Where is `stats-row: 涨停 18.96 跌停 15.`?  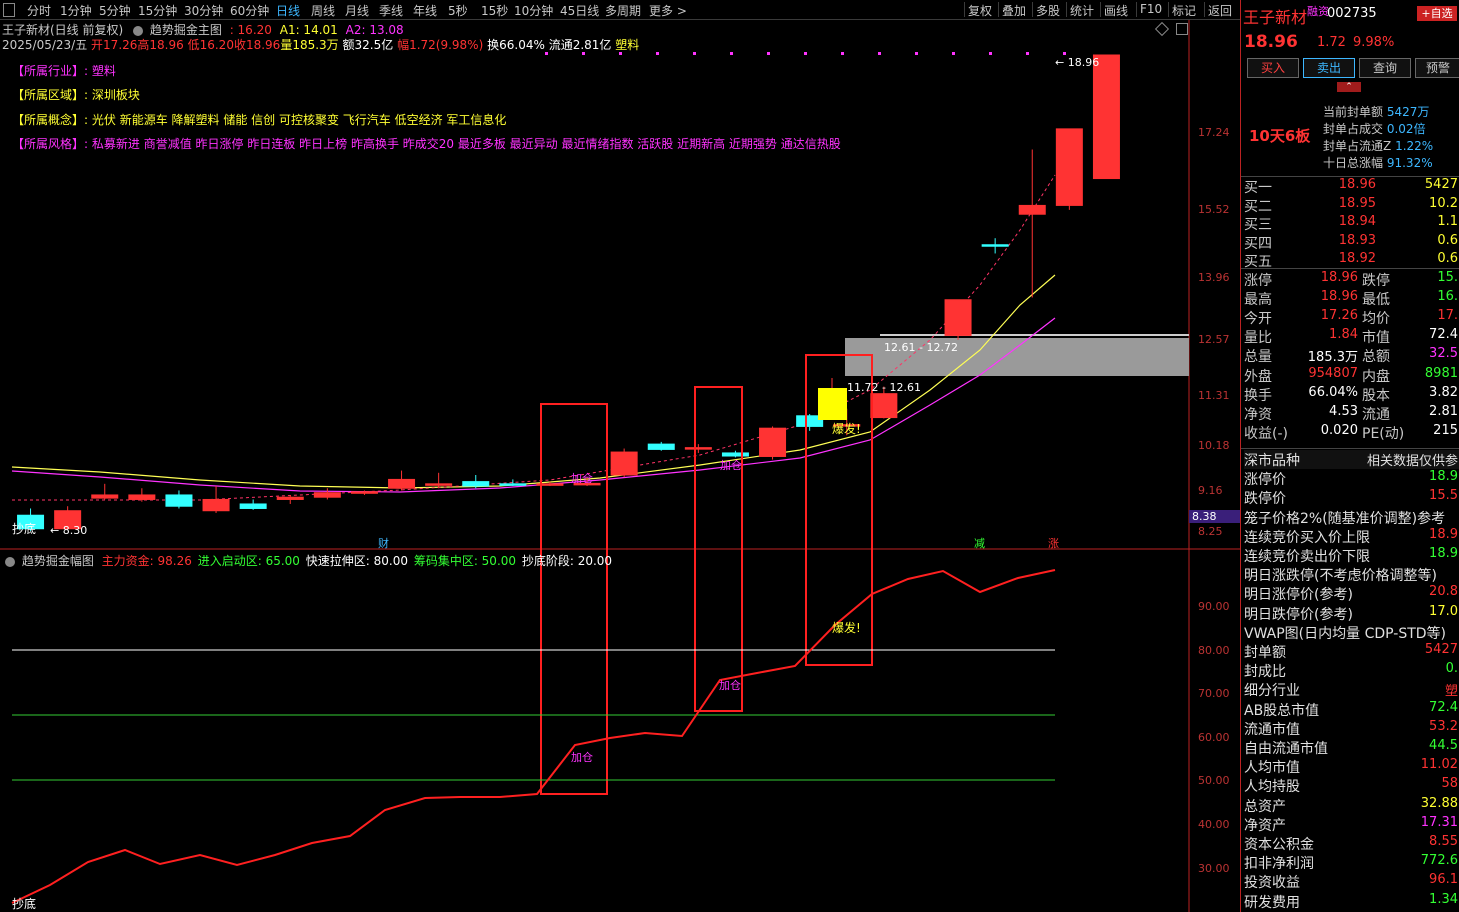
stats-row: 涨停 18.96 跌停 15. is located at coordinates (1351, 279).